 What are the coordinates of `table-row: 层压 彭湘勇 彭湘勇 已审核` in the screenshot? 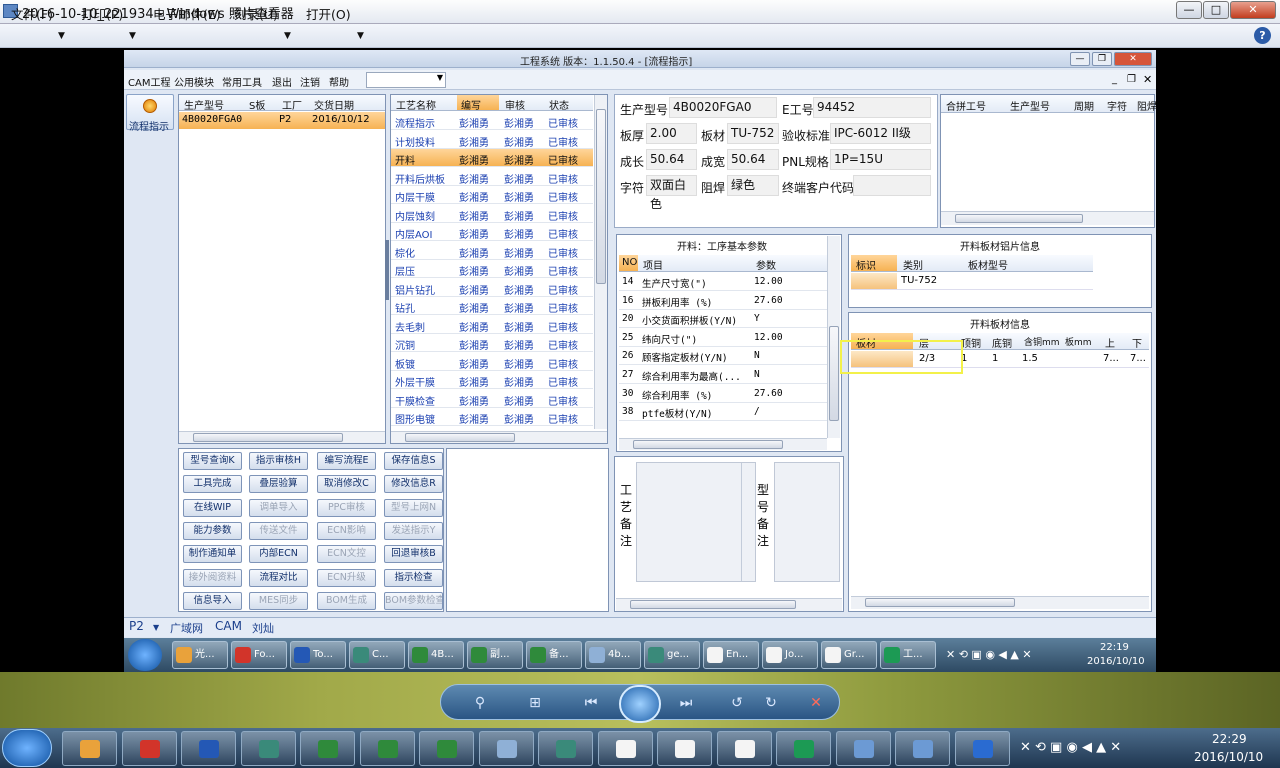 It's located at (492, 269).